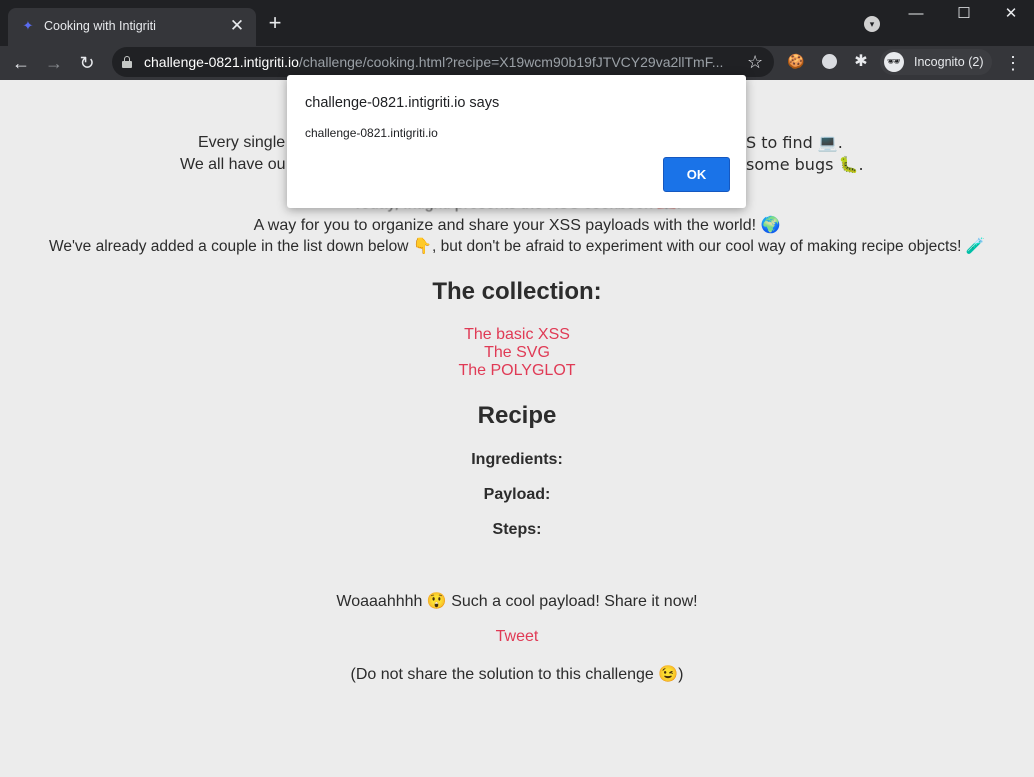 The image size is (1034, 777). I want to click on recipe-link-item: The basic XSS, so click(517, 335).